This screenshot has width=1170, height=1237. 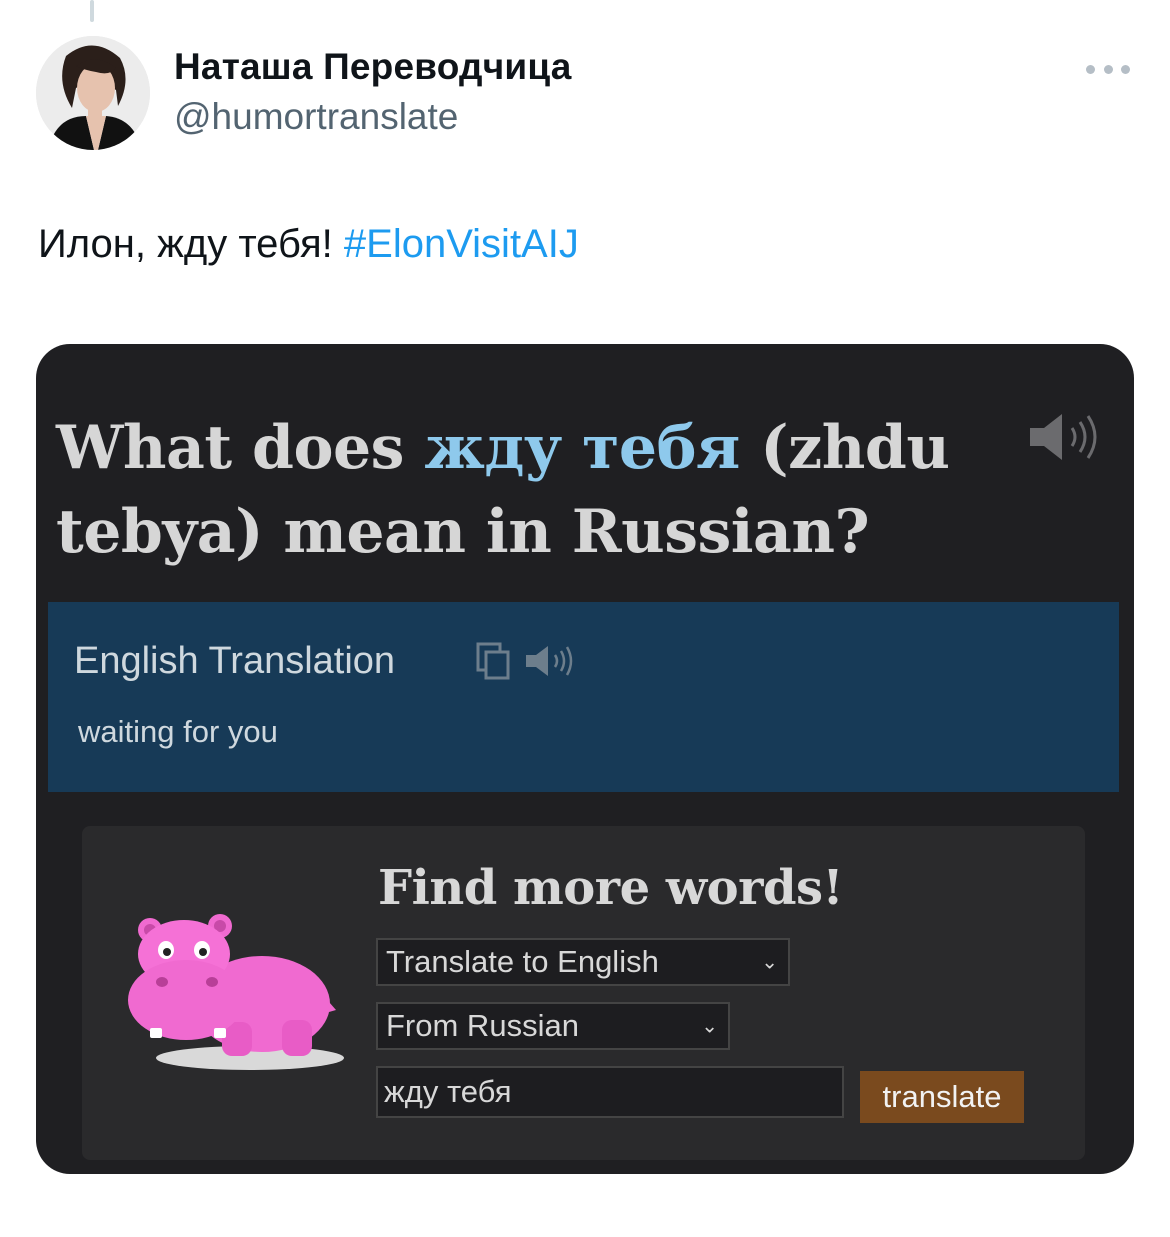 What do you see at coordinates (316, 117) in the screenshot?
I see `author-handle: @humortranslate` at bounding box center [316, 117].